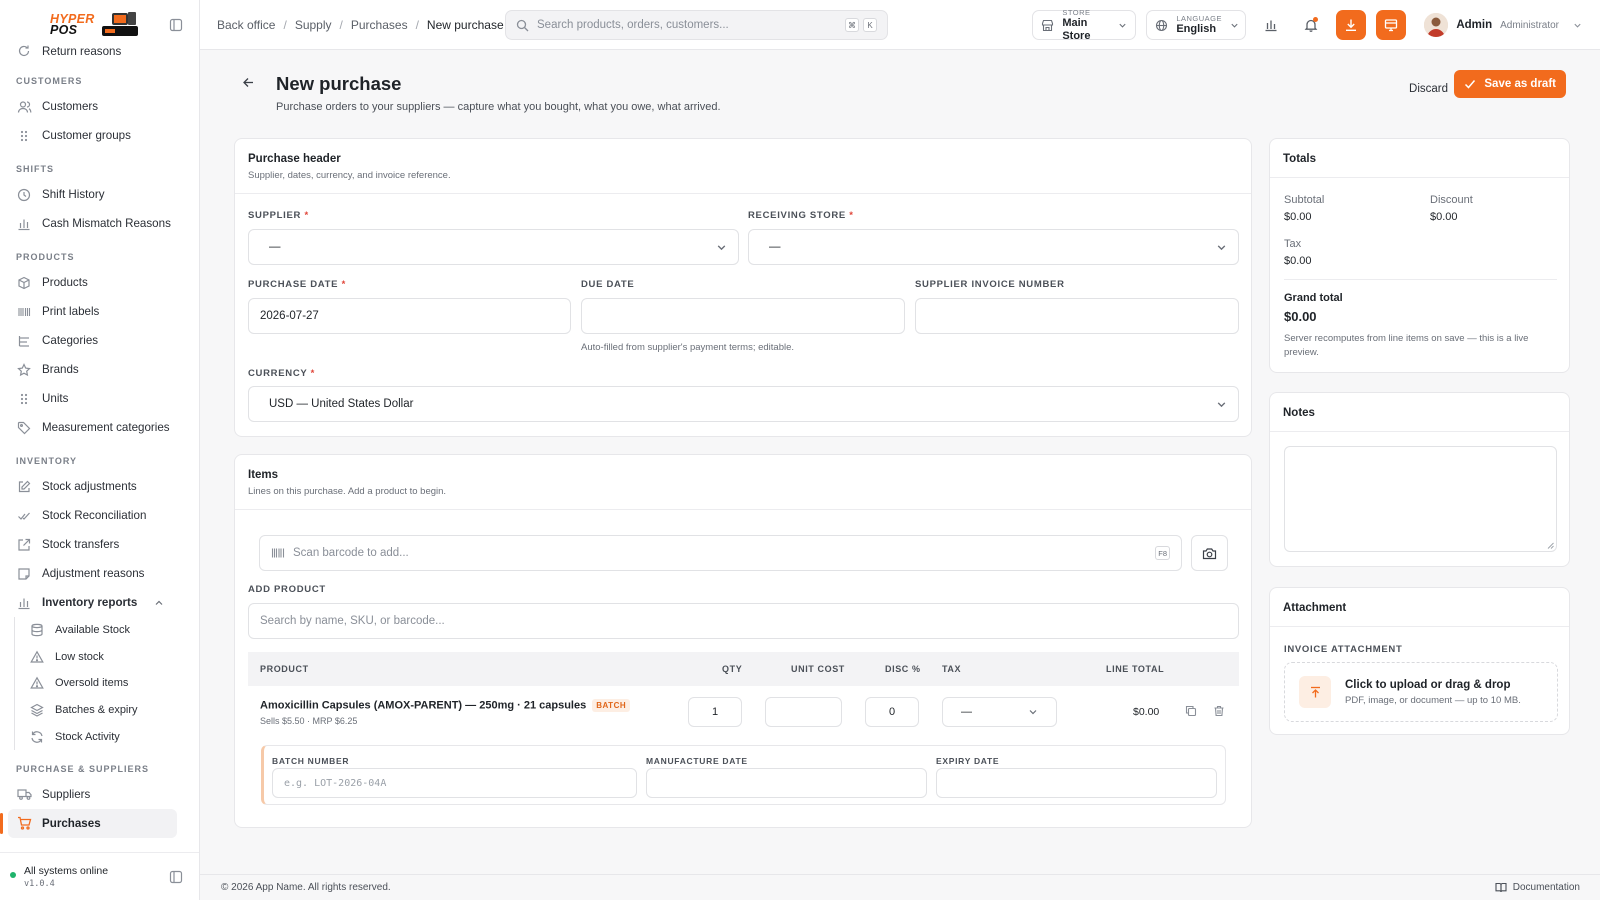  Describe the element at coordinates (379, 25) in the screenshot. I see `breadcrumb-purchases: Purchases` at that location.